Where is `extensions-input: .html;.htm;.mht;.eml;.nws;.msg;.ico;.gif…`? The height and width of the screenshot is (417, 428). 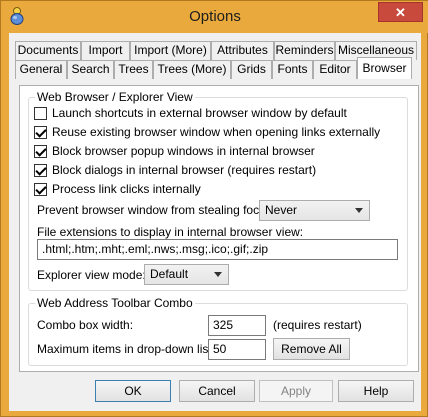 extensions-input: .html;.htm;.mht;.eml;.nws;.msg;.ico;.gif… is located at coordinates (217, 249).